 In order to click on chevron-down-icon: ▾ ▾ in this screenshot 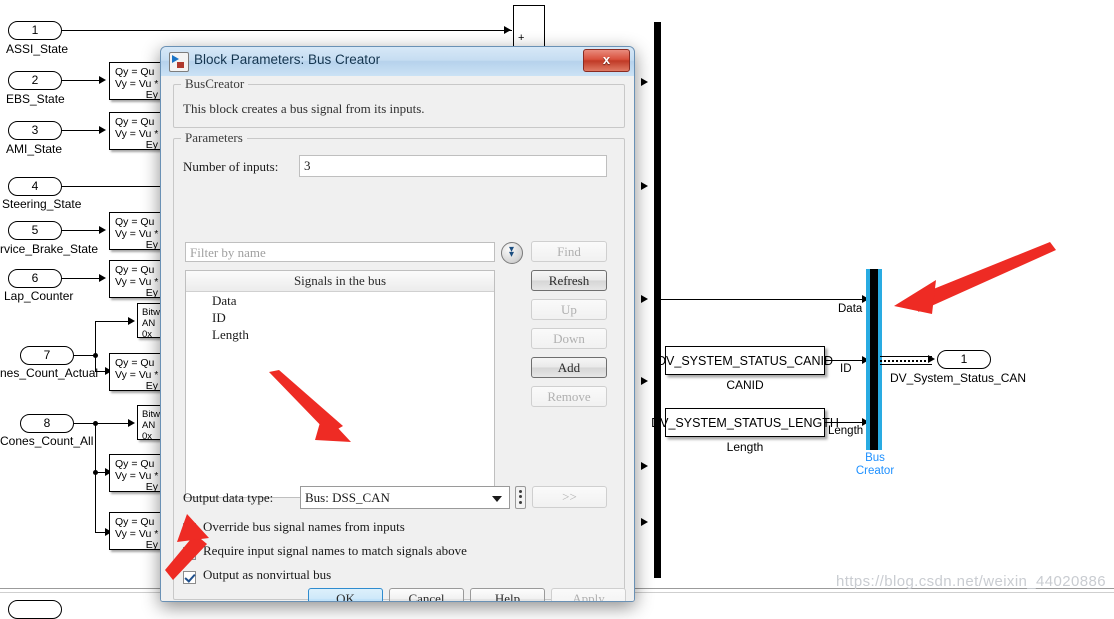, I will do `click(512, 253)`.